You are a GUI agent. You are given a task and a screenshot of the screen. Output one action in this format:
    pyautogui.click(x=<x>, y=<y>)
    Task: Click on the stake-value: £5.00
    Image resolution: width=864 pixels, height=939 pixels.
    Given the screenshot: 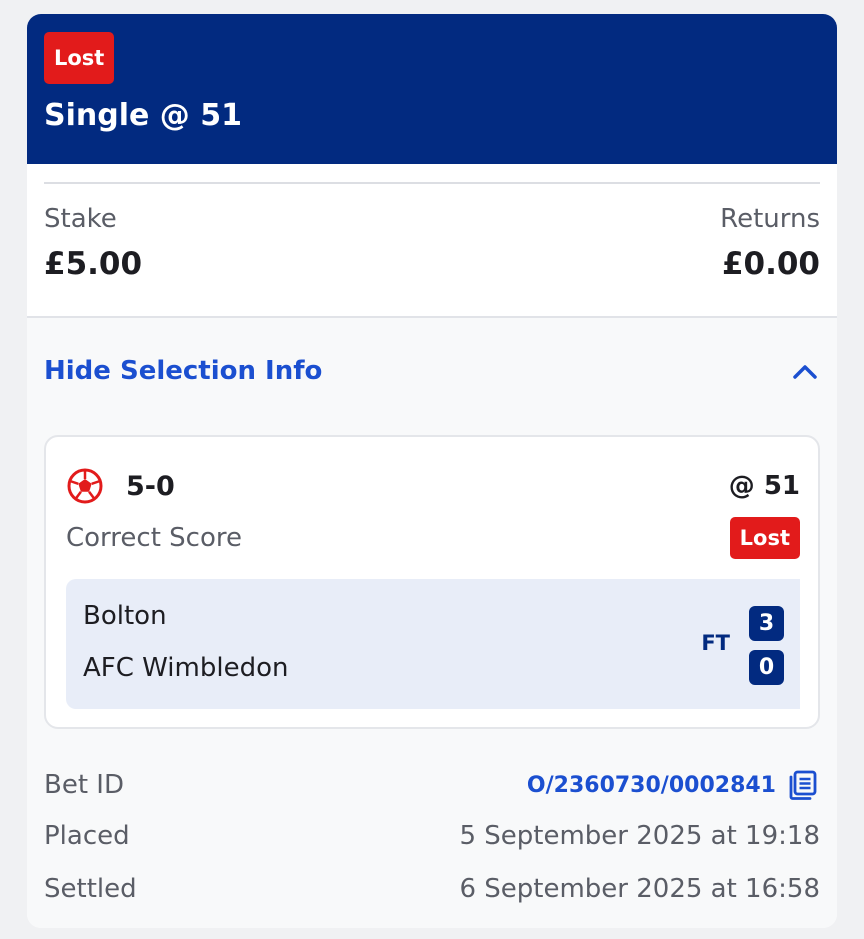 What is the action you would take?
    pyautogui.click(x=93, y=264)
    